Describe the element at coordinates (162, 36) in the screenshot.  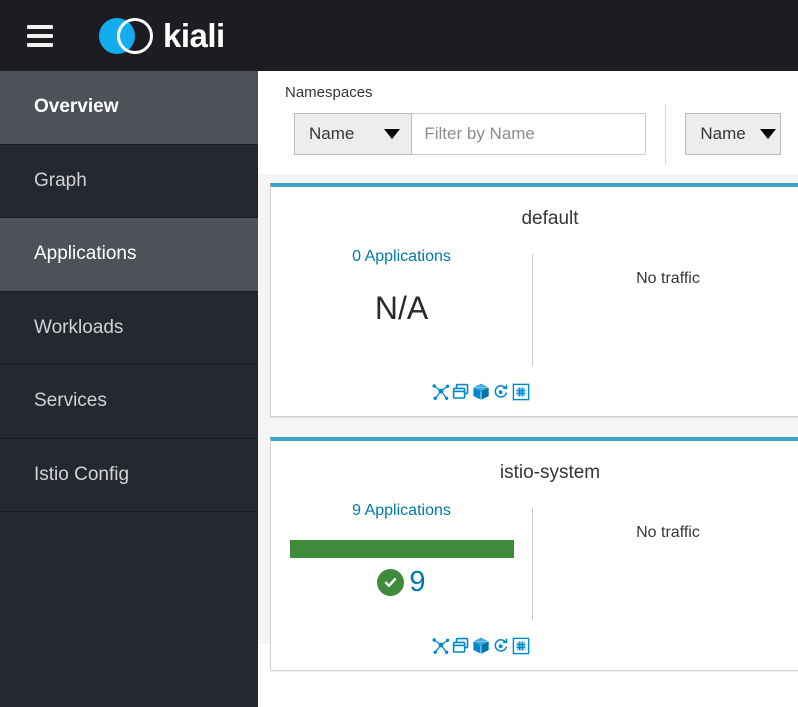
I see `brand: kiali` at that location.